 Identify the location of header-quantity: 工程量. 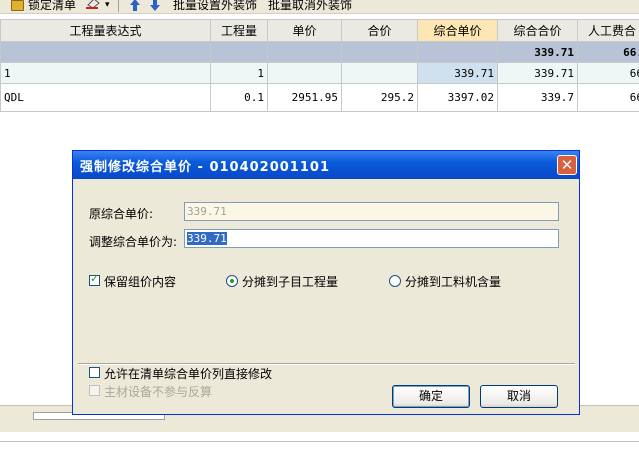
(239, 31).